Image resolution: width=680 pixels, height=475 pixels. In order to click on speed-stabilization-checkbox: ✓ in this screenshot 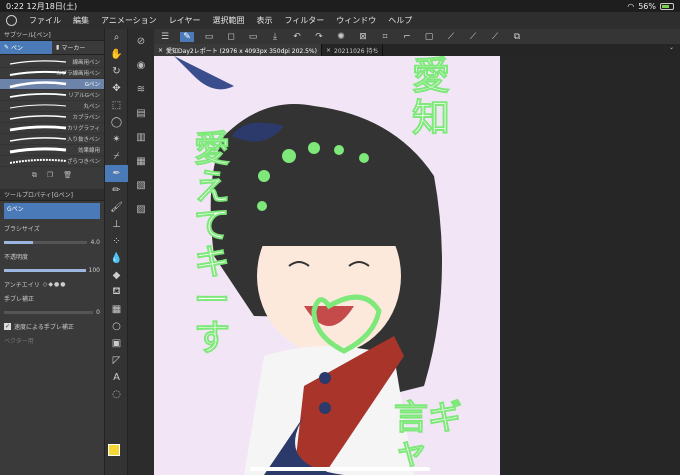, I will do `click(7, 326)`.